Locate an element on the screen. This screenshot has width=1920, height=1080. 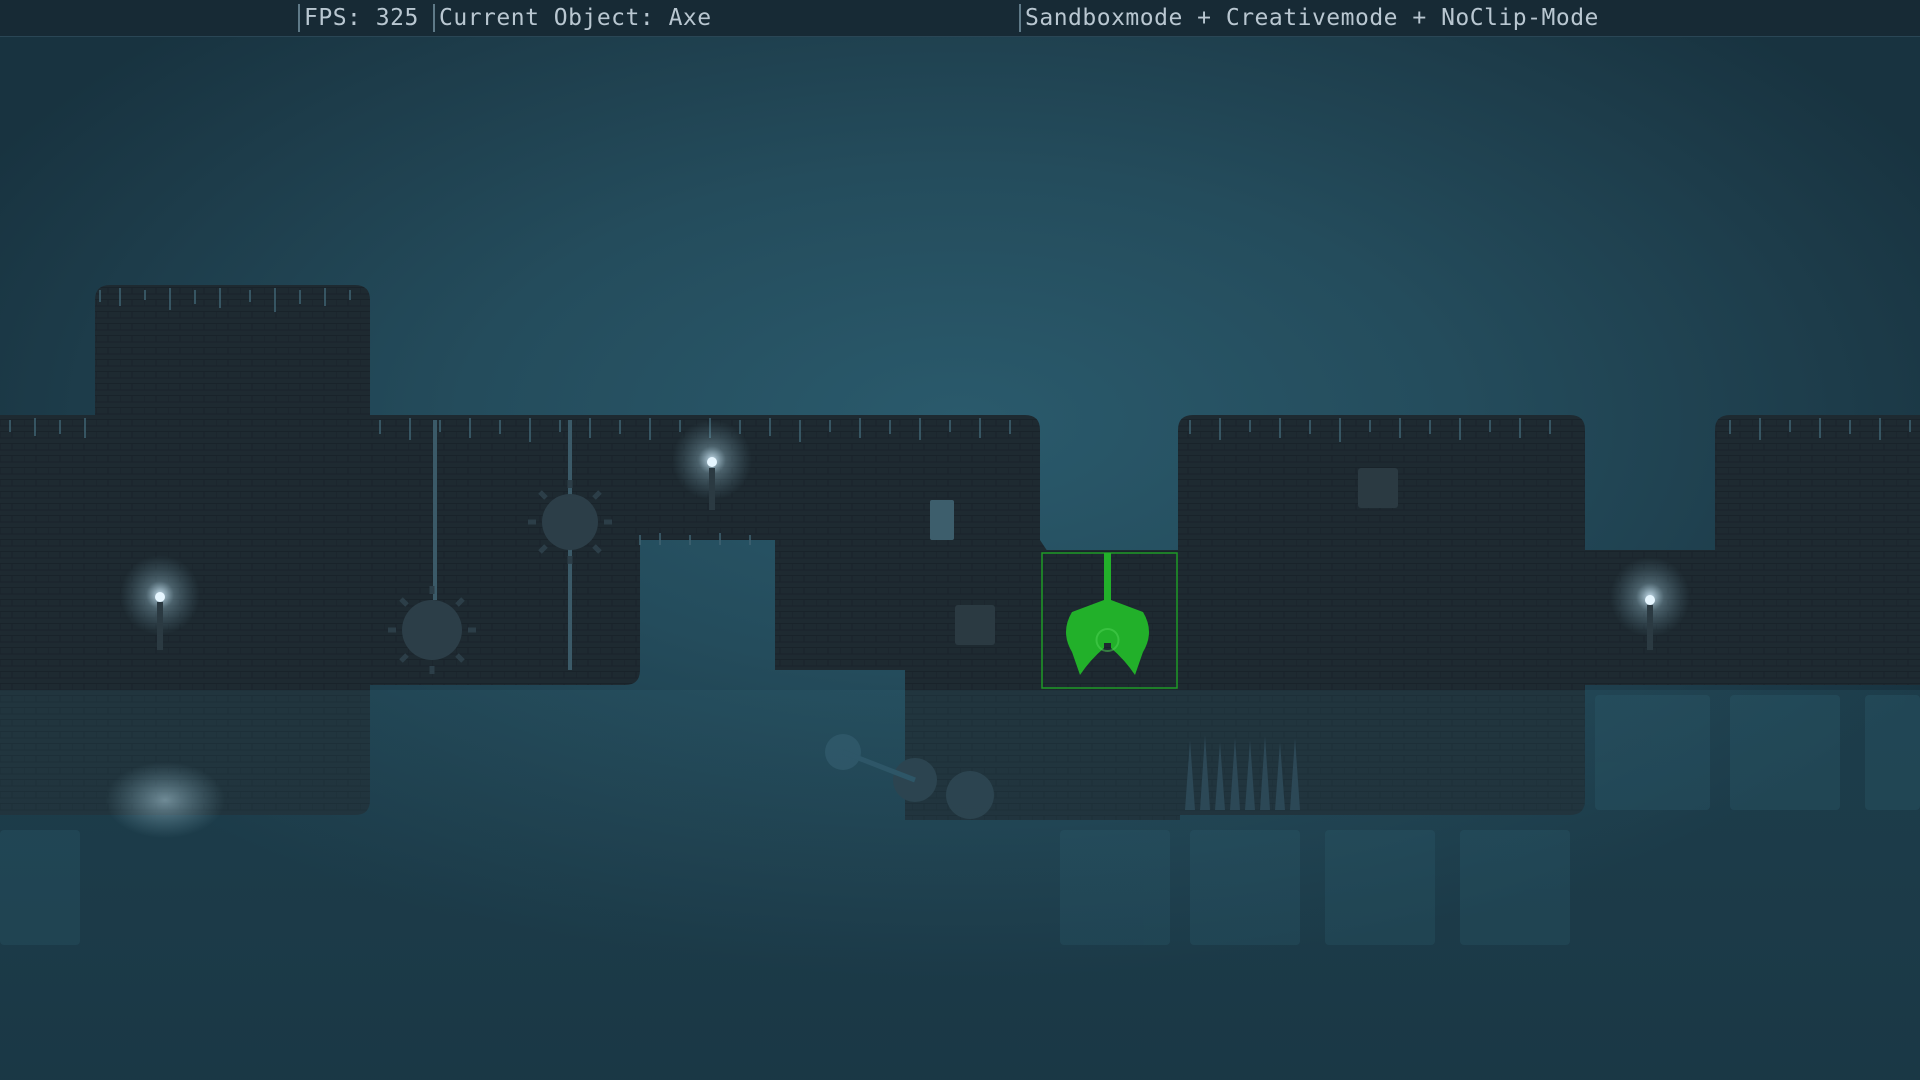
fps-counter: FPS: 325 is located at coordinates (361, 18).